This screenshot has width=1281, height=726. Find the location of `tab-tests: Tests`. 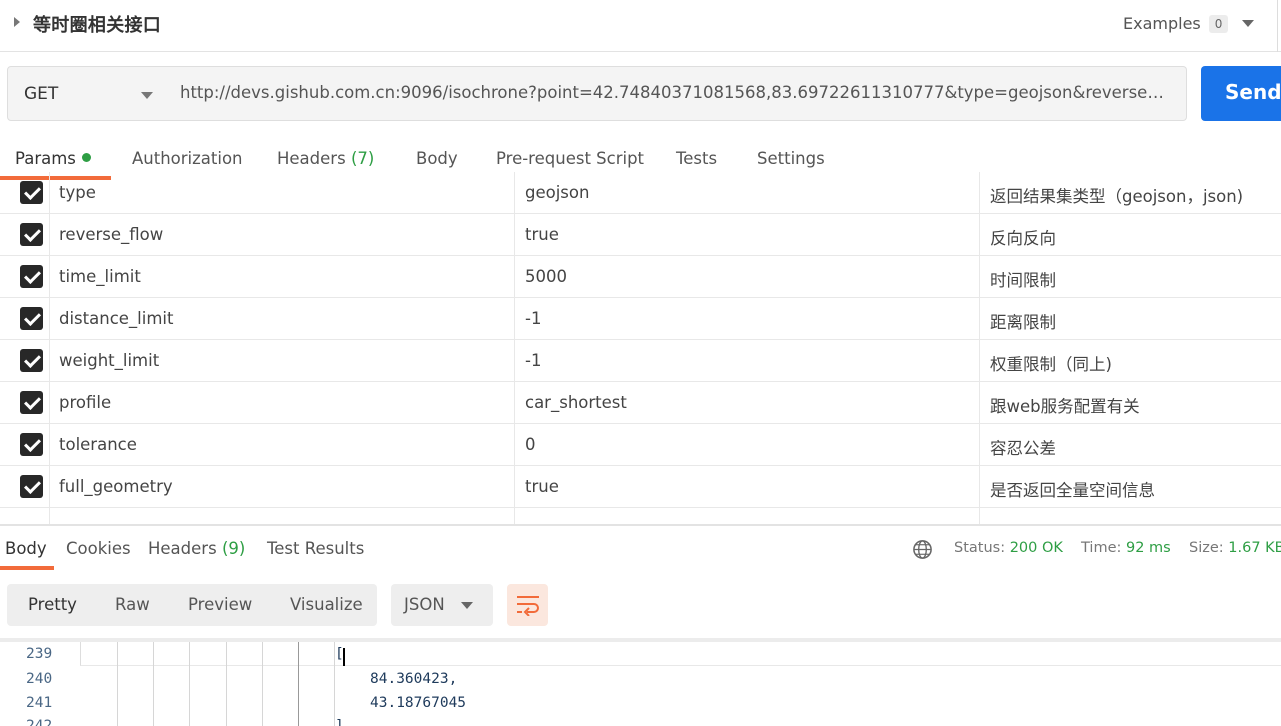

tab-tests: Tests is located at coordinates (696, 158).